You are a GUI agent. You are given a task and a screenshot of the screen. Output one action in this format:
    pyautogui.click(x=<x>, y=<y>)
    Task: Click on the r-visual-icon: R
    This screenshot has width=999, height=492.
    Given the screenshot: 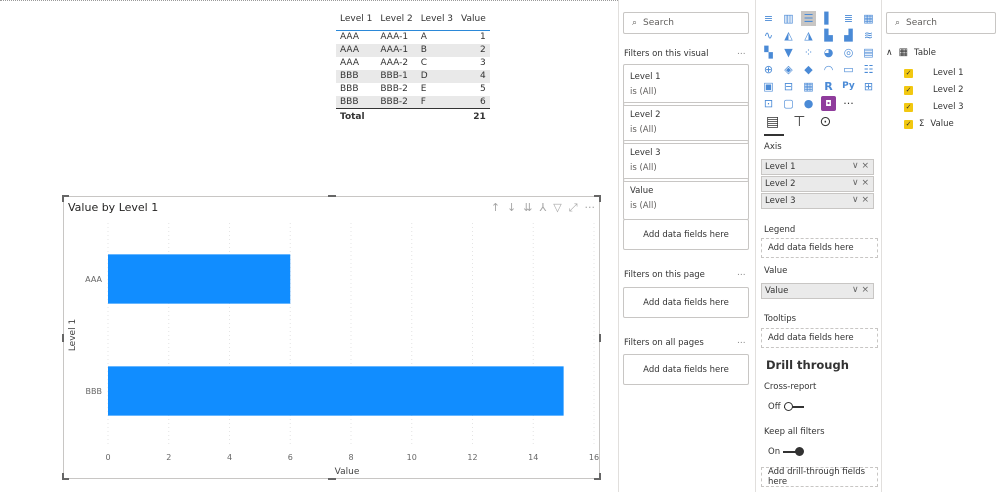 What is the action you would take?
    pyautogui.click(x=828, y=86)
    